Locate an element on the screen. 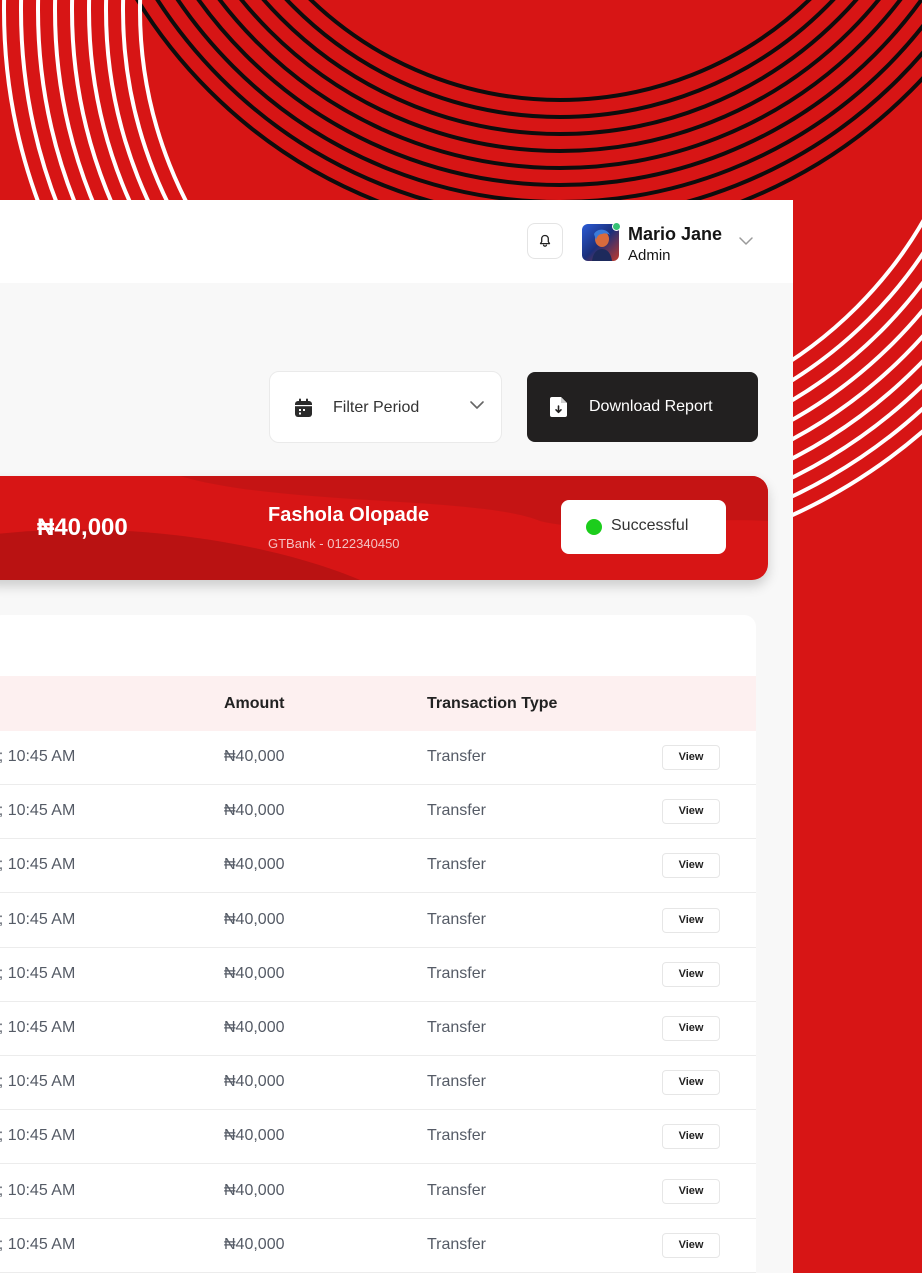 The height and width of the screenshot is (1273, 922). status-indicator-dot is located at coordinates (594, 527).